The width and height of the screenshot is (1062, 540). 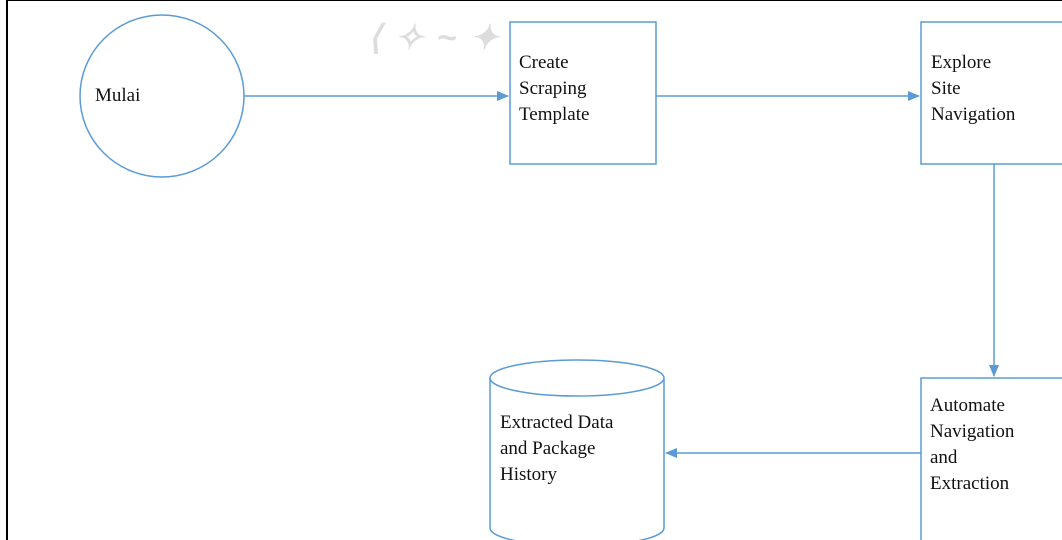 I want to click on label-line: Site, so click(x=946, y=88).